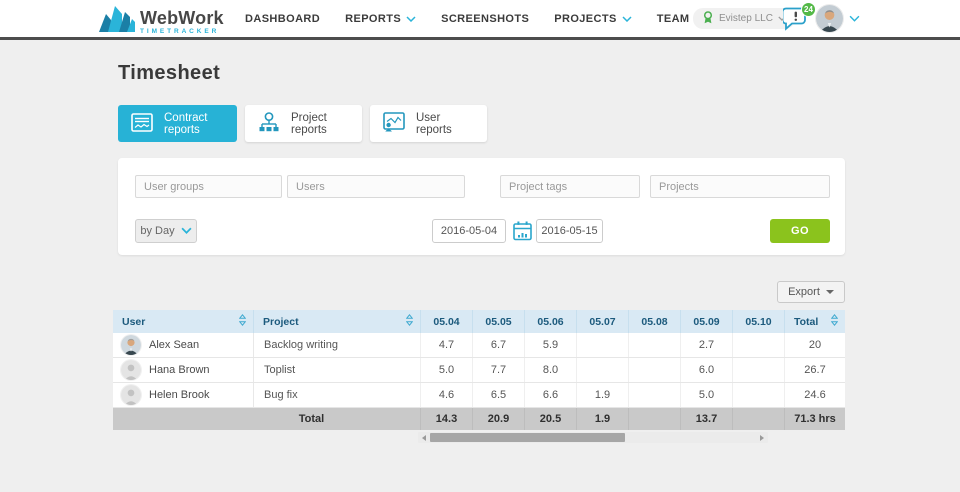  What do you see at coordinates (498, 370) in the screenshot?
I see `hours-cell: 7.7` at bounding box center [498, 370].